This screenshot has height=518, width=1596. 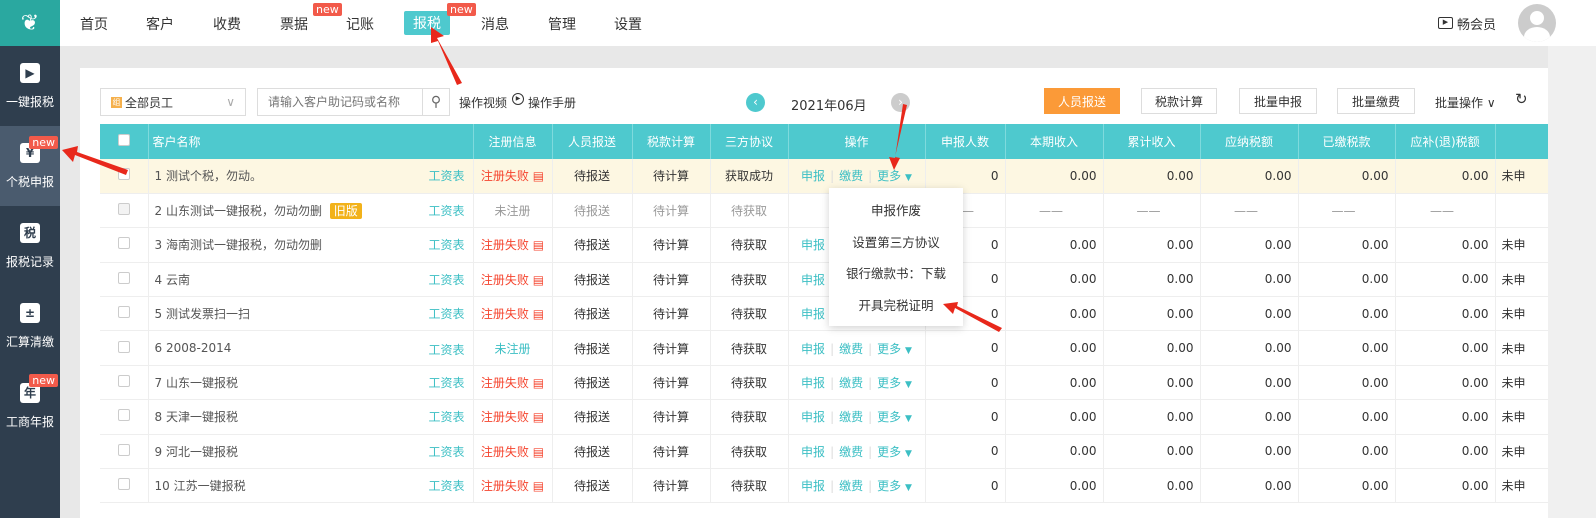 I want to click on arrow-to-personal-tax, so click(x=95, y=160).